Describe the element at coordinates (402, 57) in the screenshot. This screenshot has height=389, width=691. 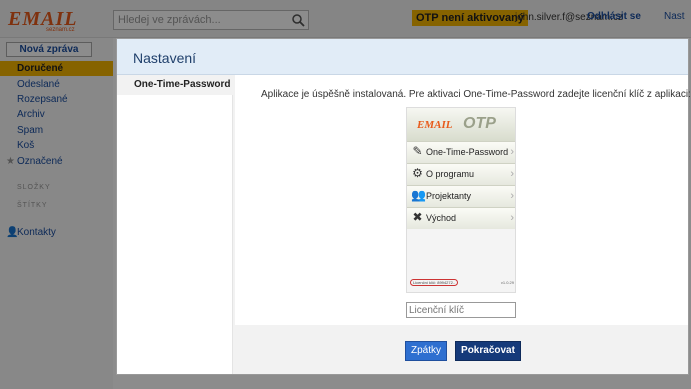
I see `dialog-header: Nastavení` at that location.